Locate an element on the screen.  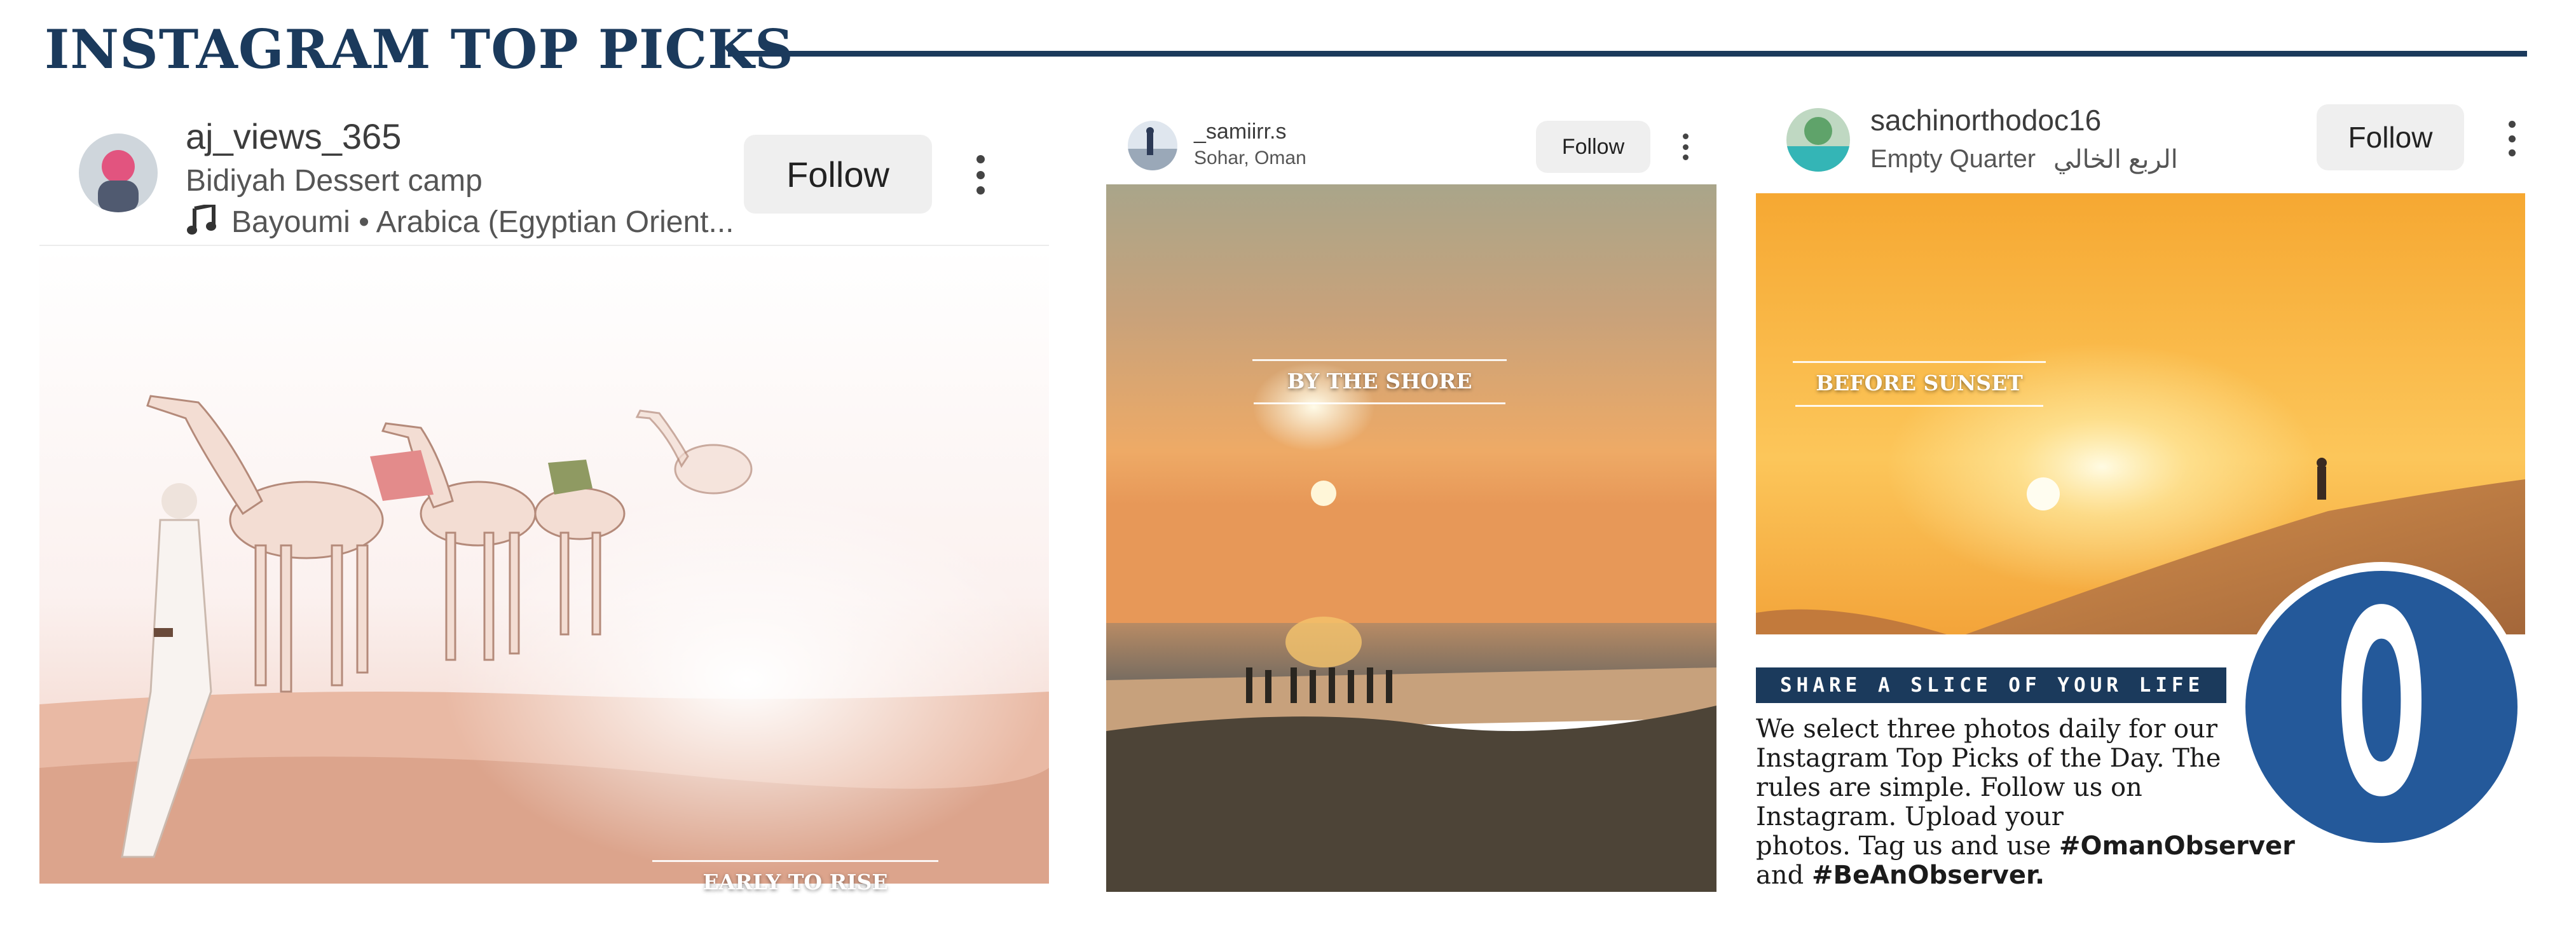
post-location: Empty Quarter is located at coordinates (1953, 159).